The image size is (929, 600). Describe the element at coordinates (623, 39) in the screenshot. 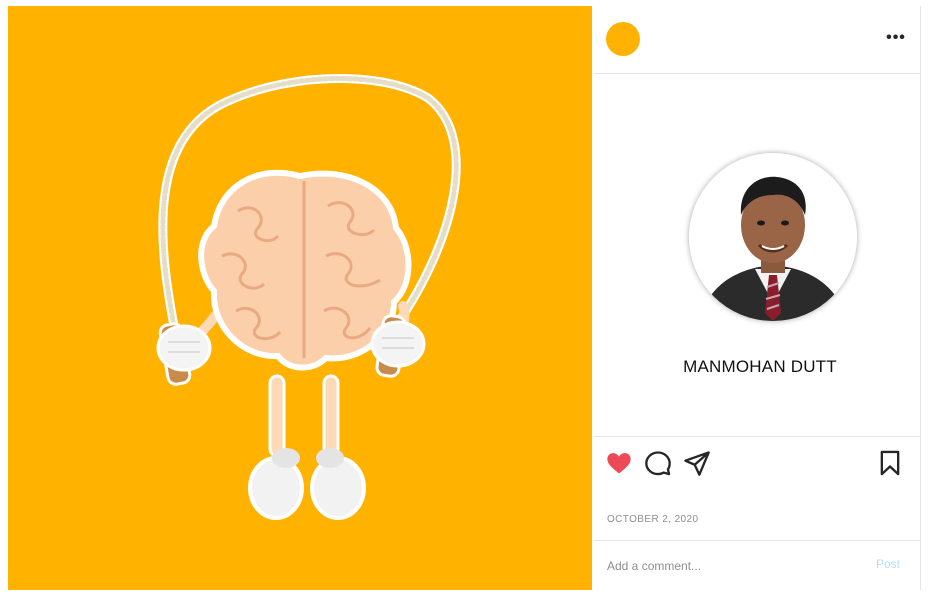

I see `profile-avatar` at that location.